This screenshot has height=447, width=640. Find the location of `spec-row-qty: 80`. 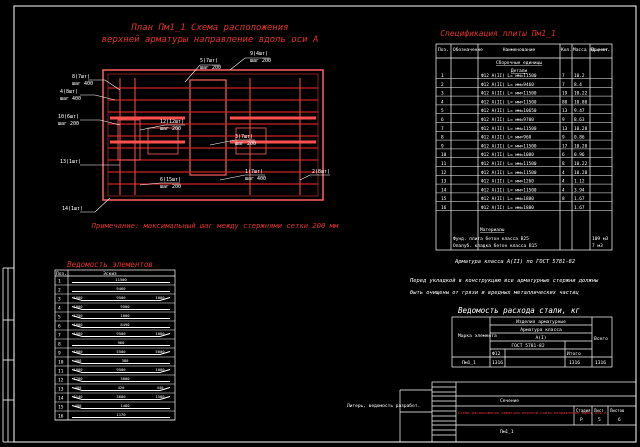

spec-row-qty: 80 is located at coordinates (565, 102).